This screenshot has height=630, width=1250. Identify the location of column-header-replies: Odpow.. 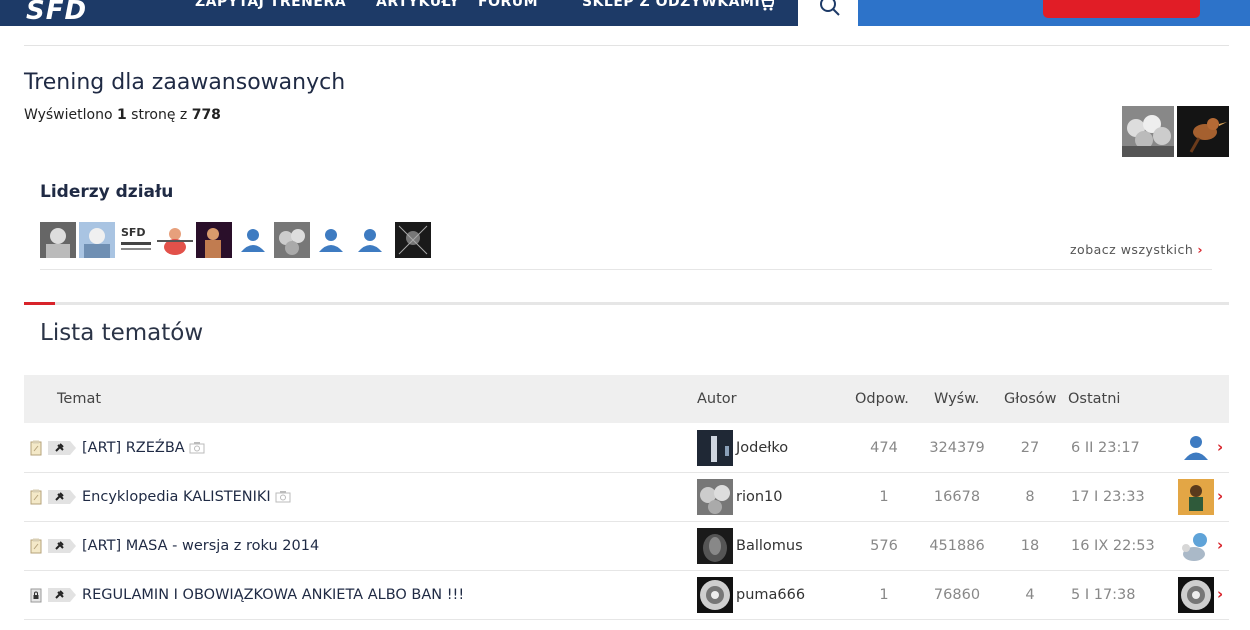
(882, 399).